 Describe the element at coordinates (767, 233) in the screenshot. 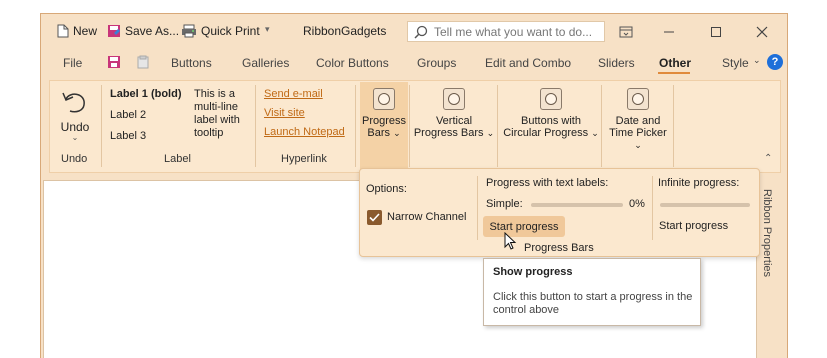

I see `ribbon-properties-label: Ribbon Properties` at that location.